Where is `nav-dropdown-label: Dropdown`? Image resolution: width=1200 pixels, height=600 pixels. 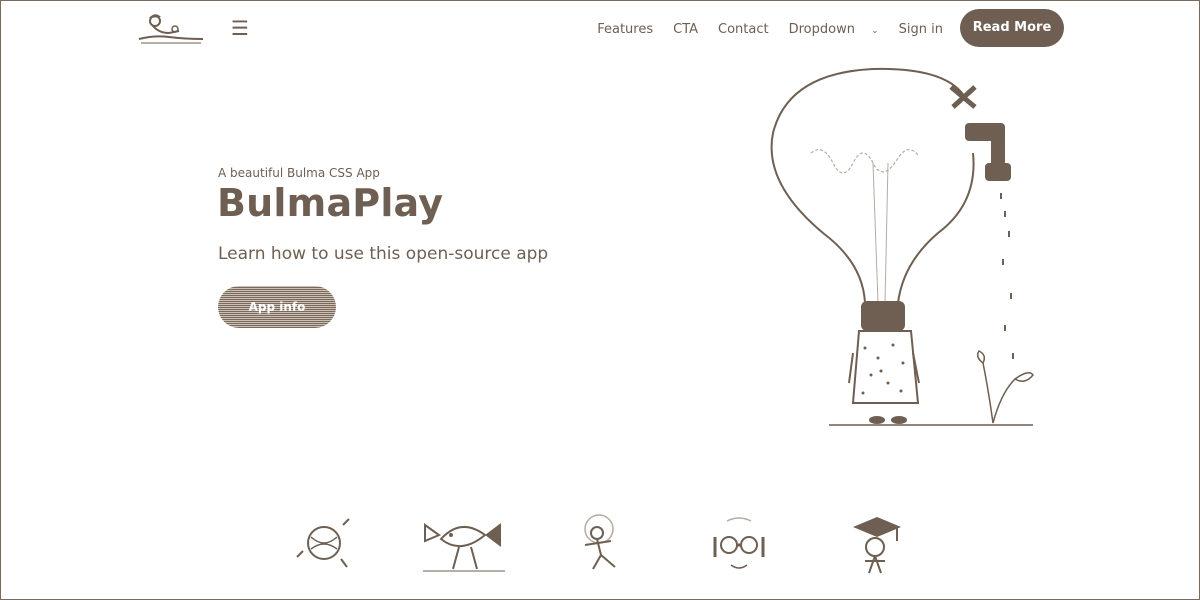 nav-dropdown-label: Dropdown is located at coordinates (821, 29).